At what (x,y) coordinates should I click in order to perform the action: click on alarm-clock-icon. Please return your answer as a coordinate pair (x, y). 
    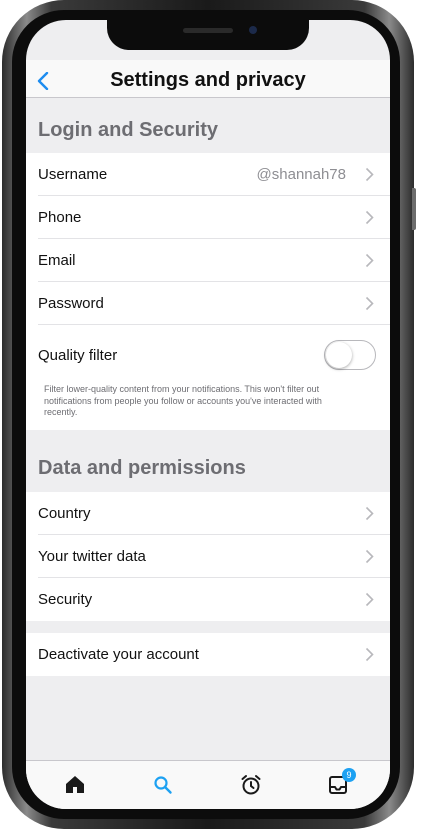
    Looking at the image, I should click on (251, 785).